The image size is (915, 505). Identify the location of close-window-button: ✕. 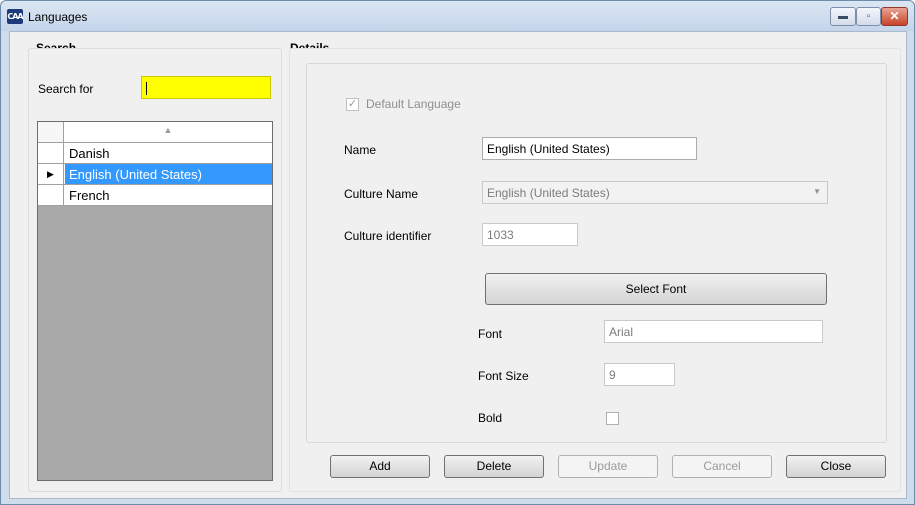
(894, 16).